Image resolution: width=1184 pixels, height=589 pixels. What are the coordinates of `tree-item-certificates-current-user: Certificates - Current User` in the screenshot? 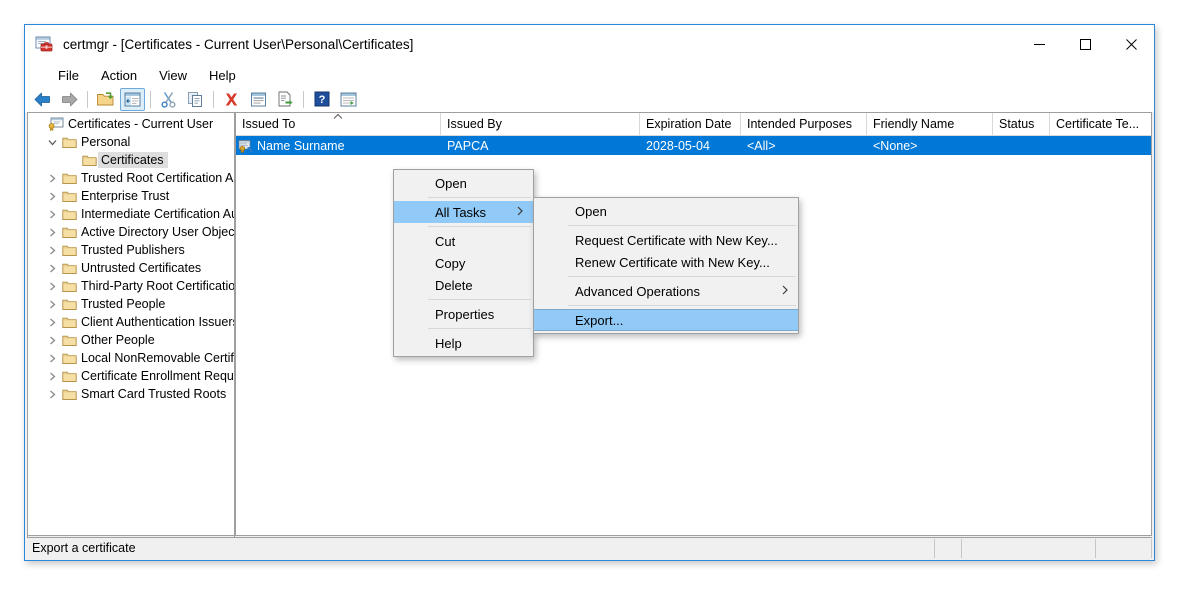 It's located at (131, 124).